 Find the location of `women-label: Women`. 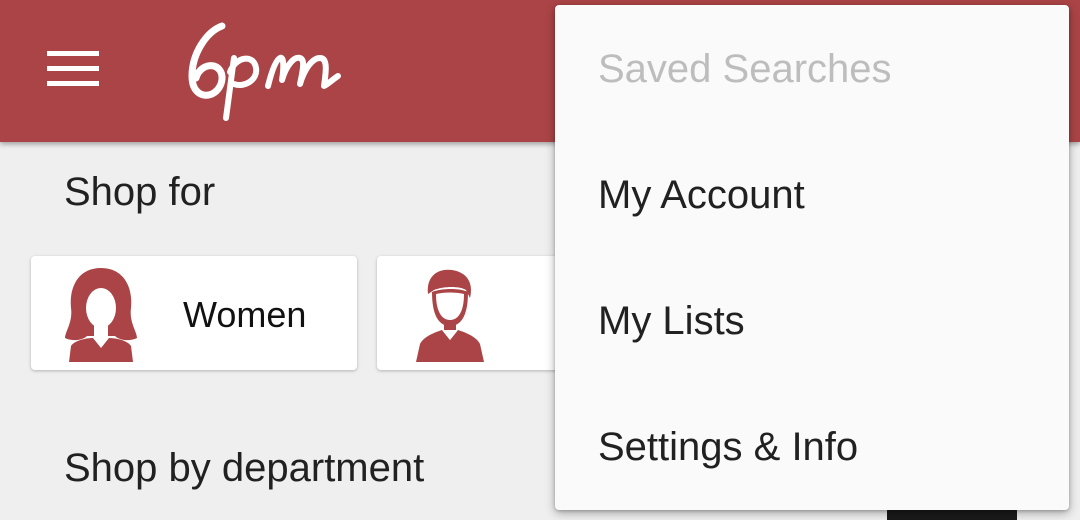

women-label: Women is located at coordinates (245, 314).